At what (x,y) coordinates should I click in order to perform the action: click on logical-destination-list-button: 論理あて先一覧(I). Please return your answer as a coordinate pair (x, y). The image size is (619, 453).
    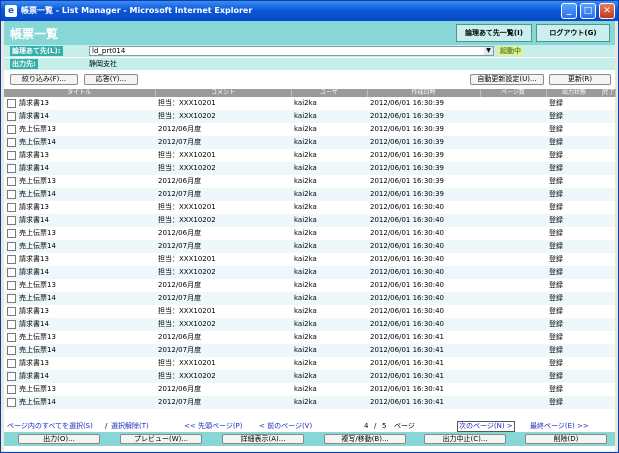
    Looking at the image, I should click on (494, 33).